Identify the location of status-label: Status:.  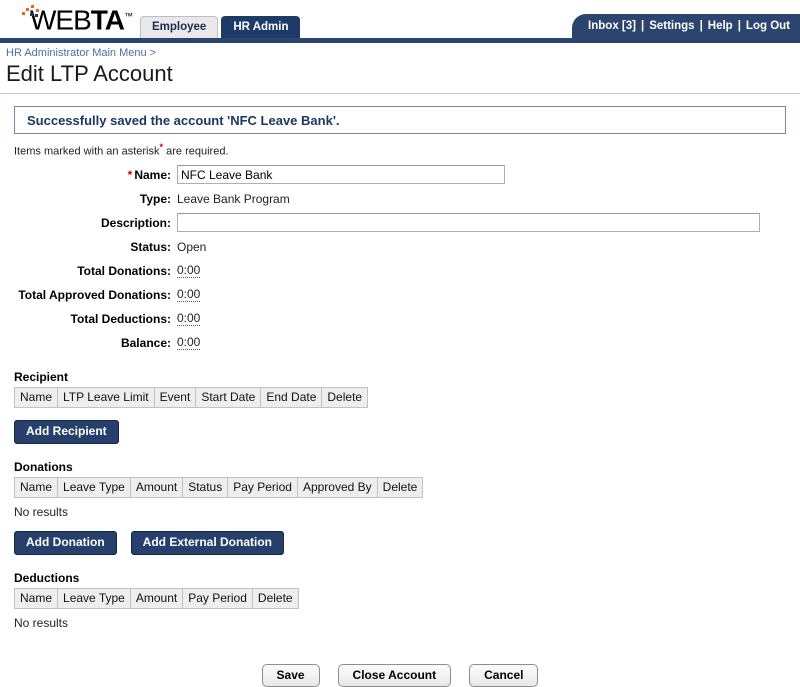
(150, 246).